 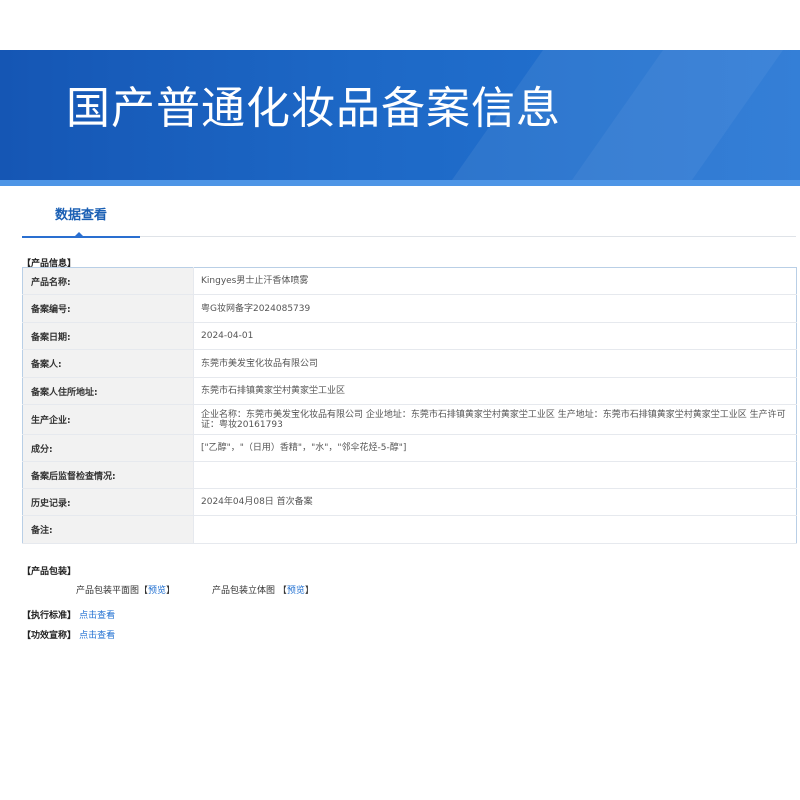 I want to click on info-row-value: 东莞市美发宝化妆品有限公司, so click(x=495, y=363).